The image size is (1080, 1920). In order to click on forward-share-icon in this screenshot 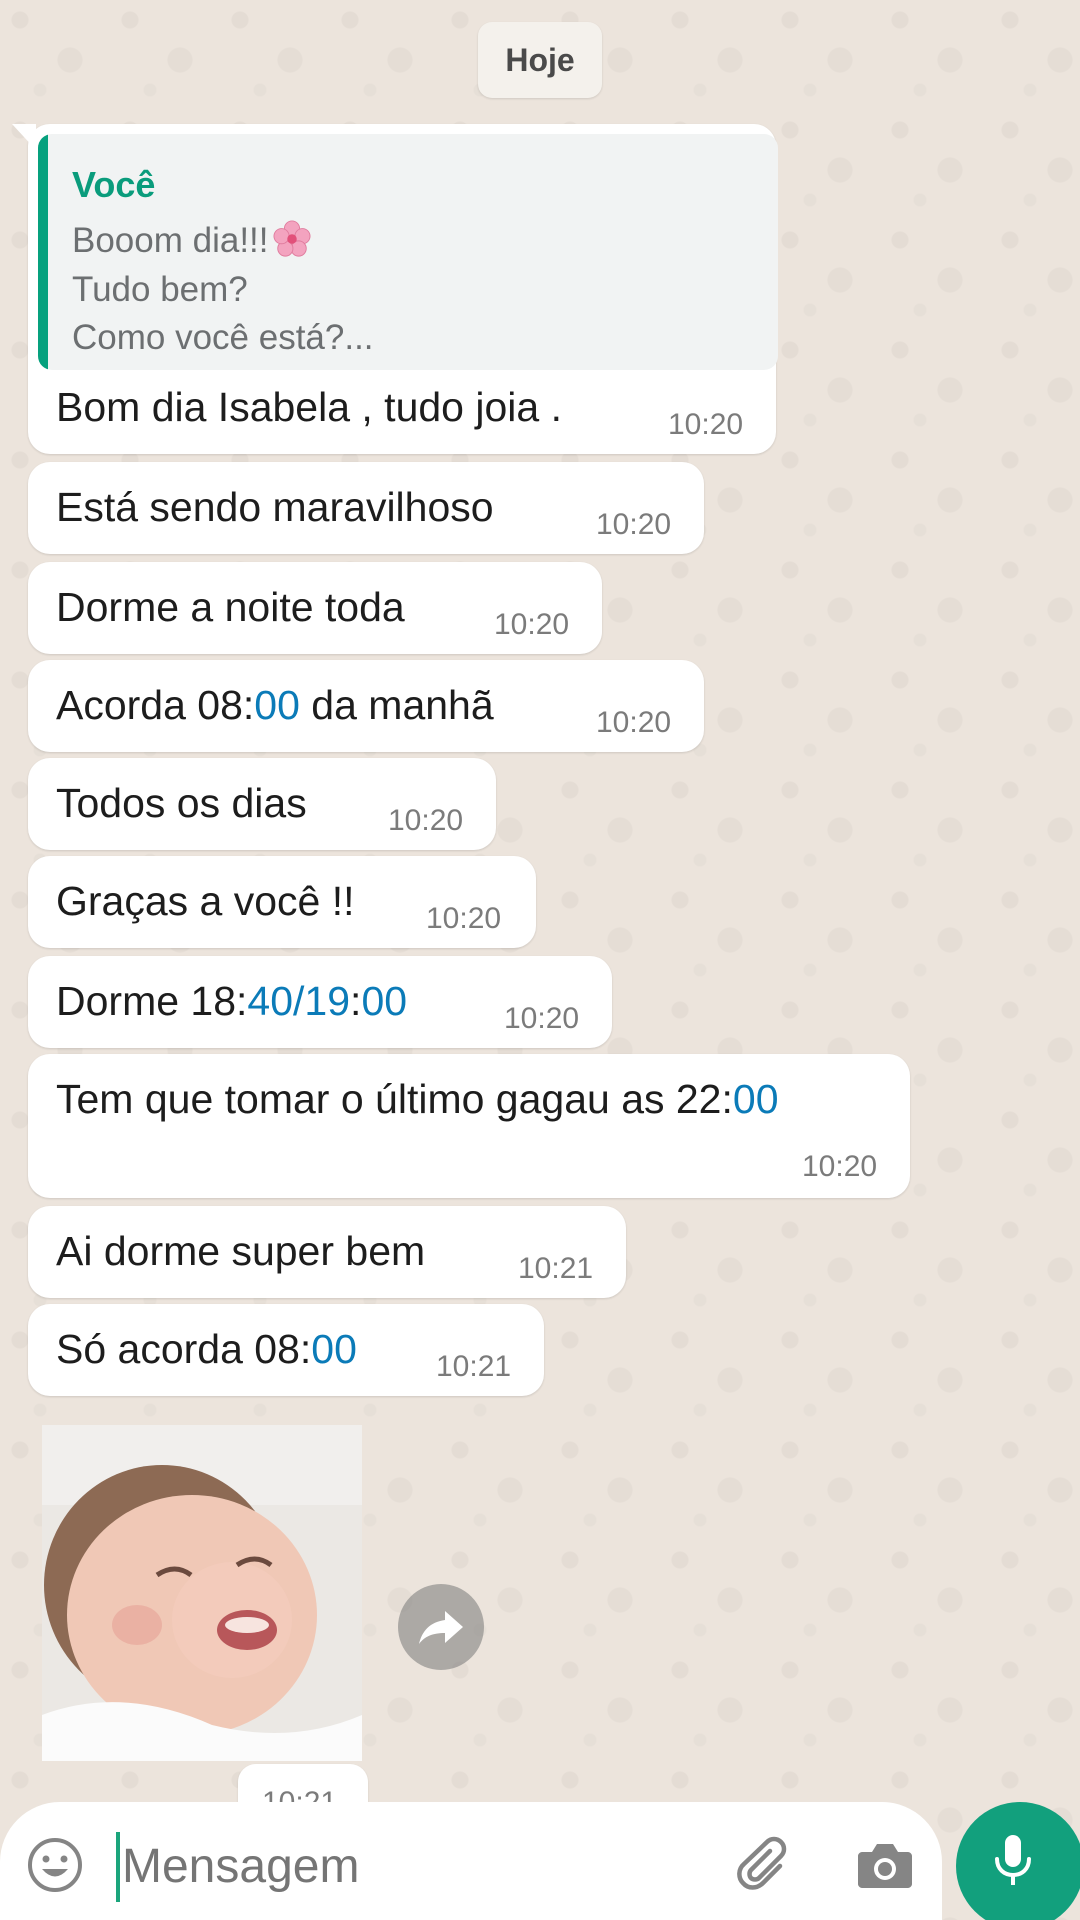, I will do `click(441, 1627)`.